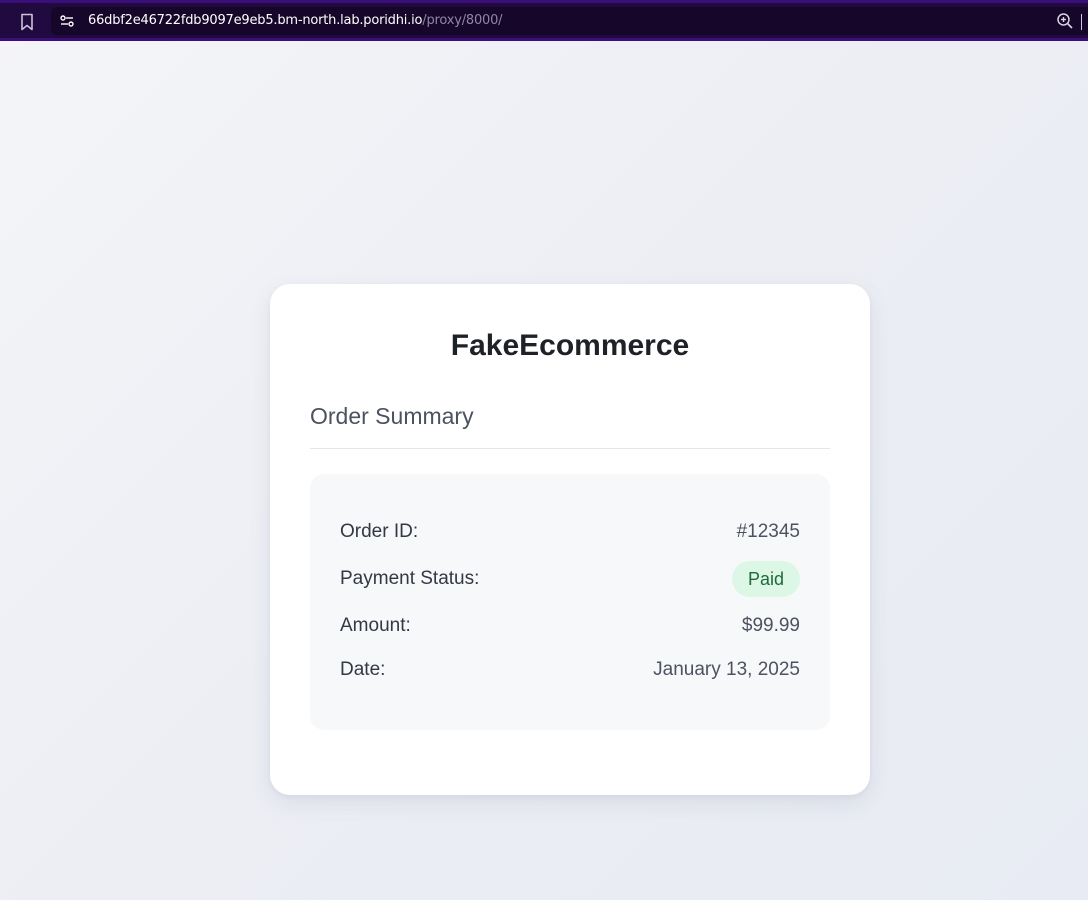 The image size is (1088, 900). What do you see at coordinates (768, 531) in the screenshot?
I see `order-id-value: #12345` at bounding box center [768, 531].